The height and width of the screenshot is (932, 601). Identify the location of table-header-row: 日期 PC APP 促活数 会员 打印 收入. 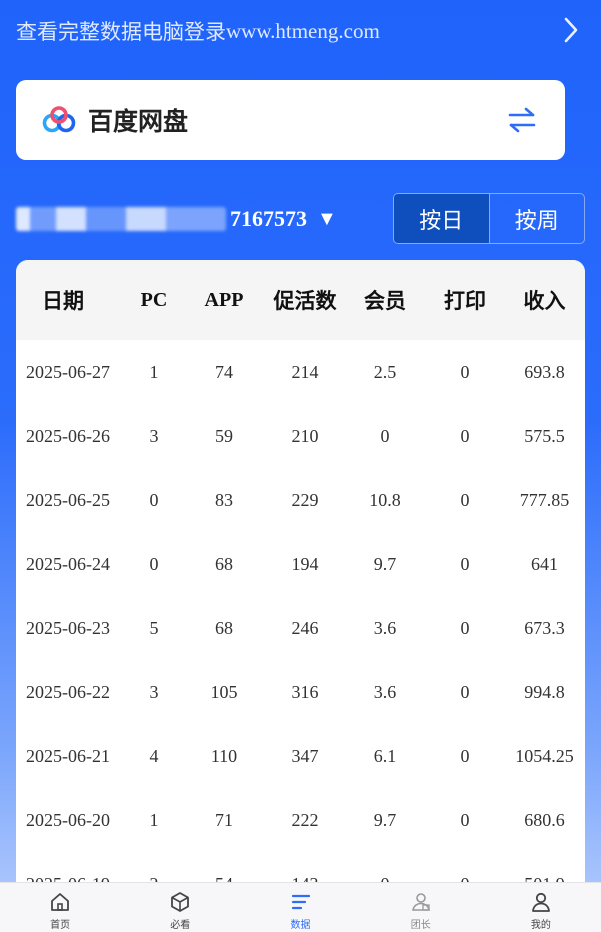
(300, 300).